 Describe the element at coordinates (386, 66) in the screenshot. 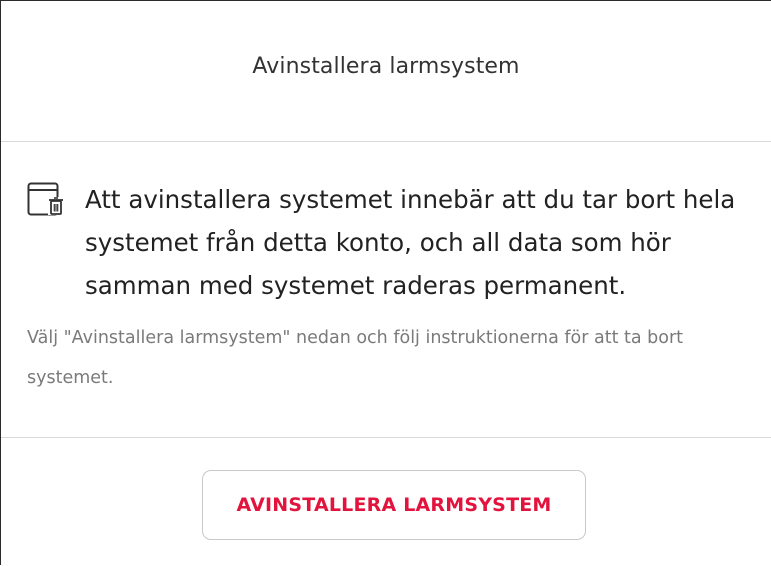

I see `page-title: Avinstallera larmsystem` at that location.